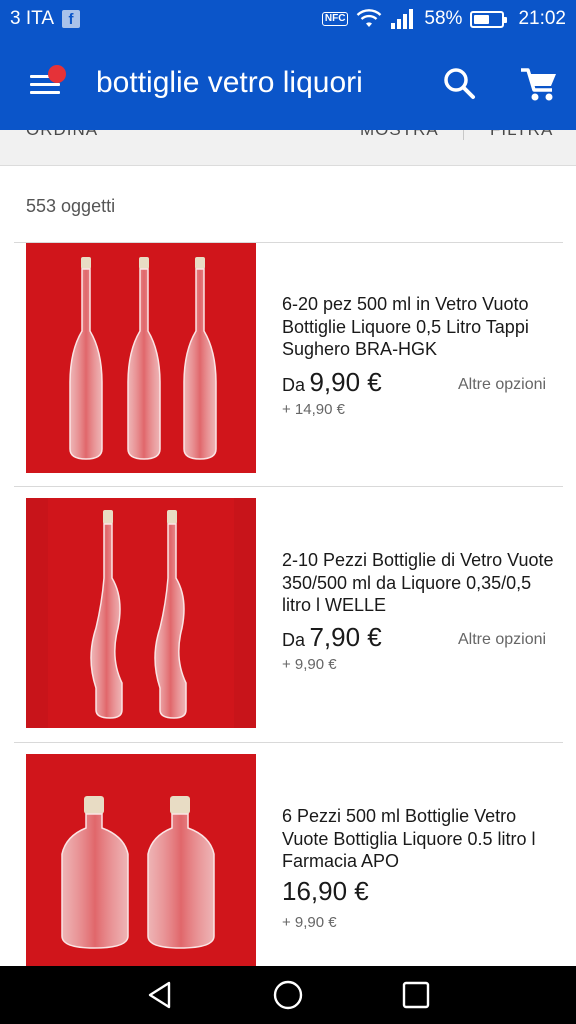 The width and height of the screenshot is (576, 1024). I want to click on menu-button, so click(47, 85).